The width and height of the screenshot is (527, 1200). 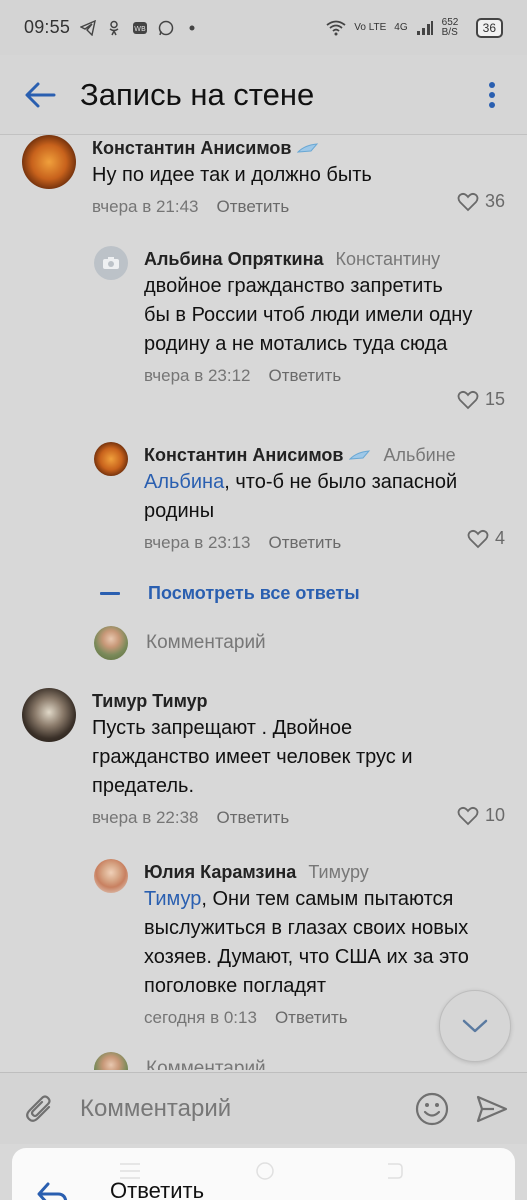 What do you see at coordinates (489, 27) in the screenshot?
I see `battery-indicator: 36` at bounding box center [489, 27].